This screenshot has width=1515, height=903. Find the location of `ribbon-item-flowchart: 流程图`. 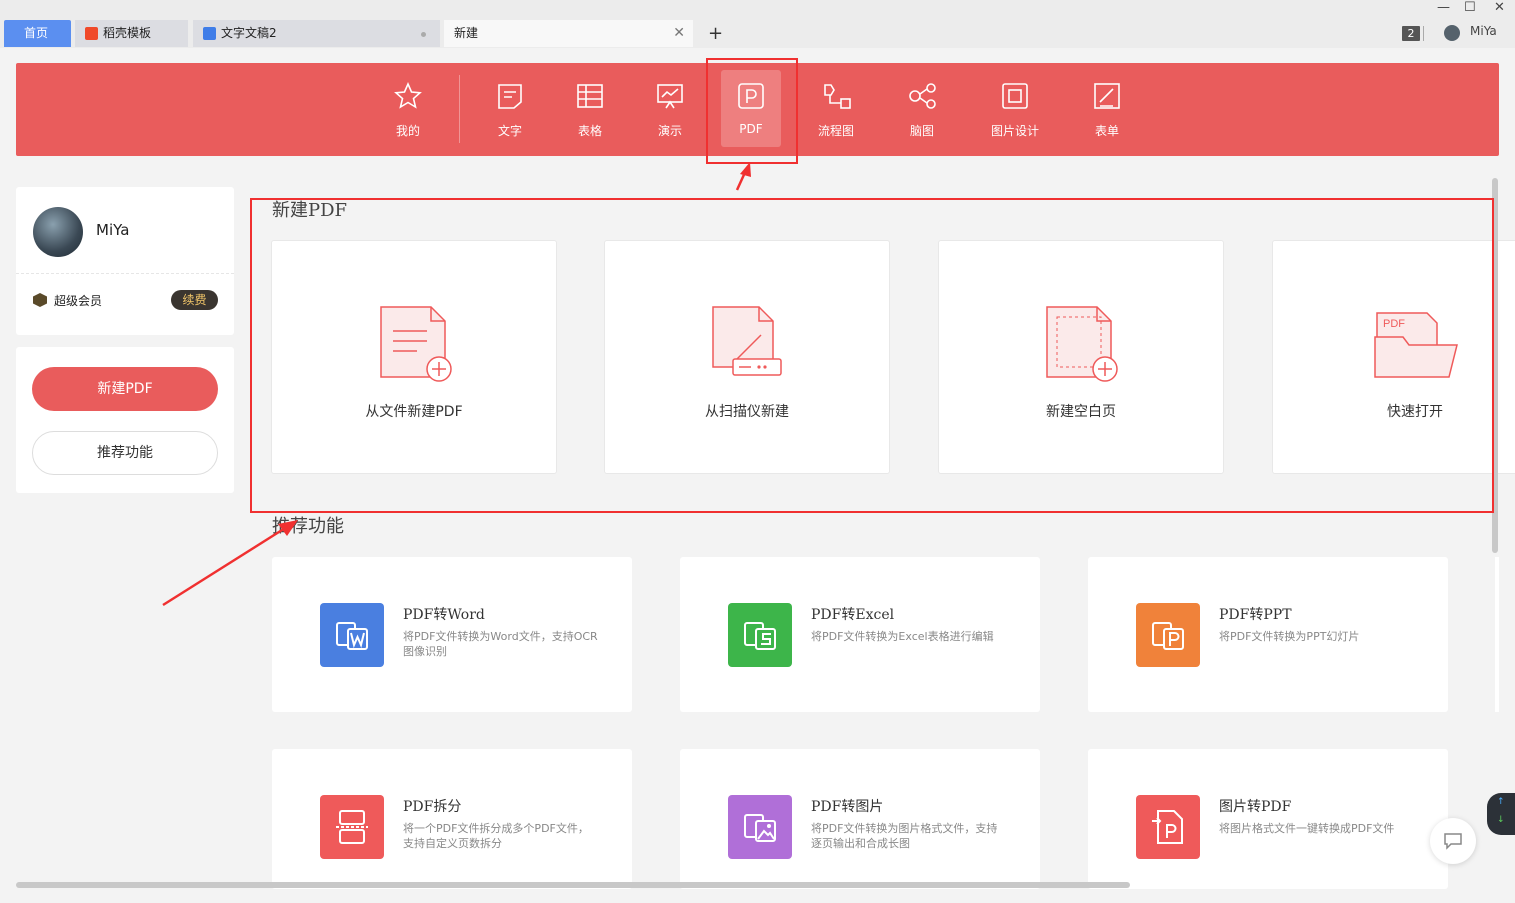

ribbon-item-flowchart: 流程图 is located at coordinates (836, 109).